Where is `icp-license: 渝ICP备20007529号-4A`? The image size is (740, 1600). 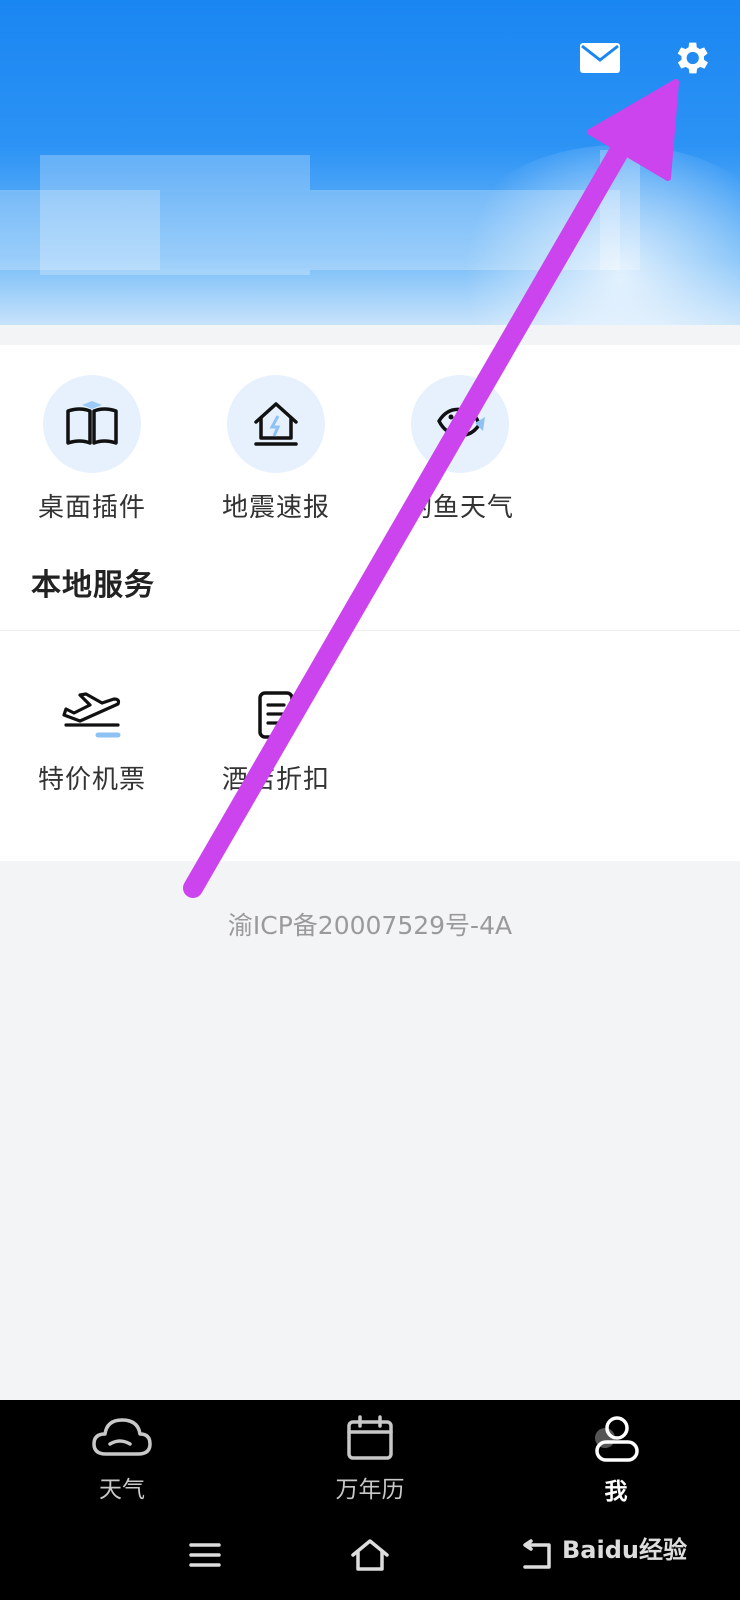 icp-license: 渝ICP备20007529号-4A is located at coordinates (370, 925).